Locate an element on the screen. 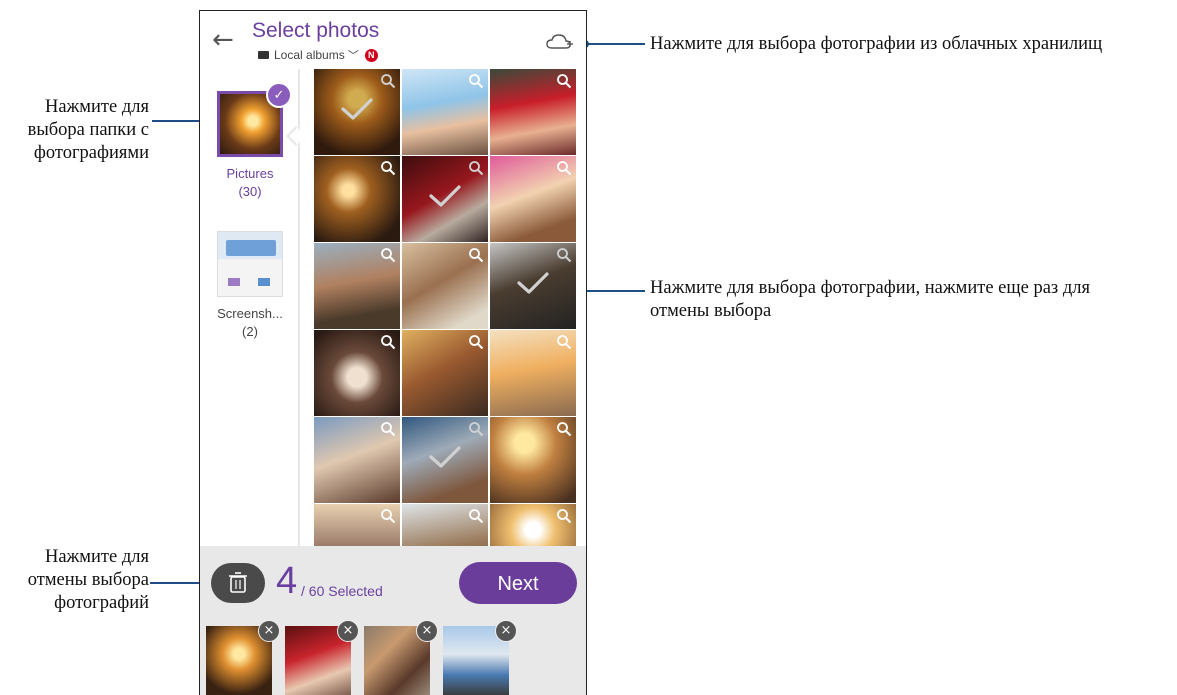 This screenshot has width=1177, height=695. album-selected-check-icon: ✓ is located at coordinates (279, 95).